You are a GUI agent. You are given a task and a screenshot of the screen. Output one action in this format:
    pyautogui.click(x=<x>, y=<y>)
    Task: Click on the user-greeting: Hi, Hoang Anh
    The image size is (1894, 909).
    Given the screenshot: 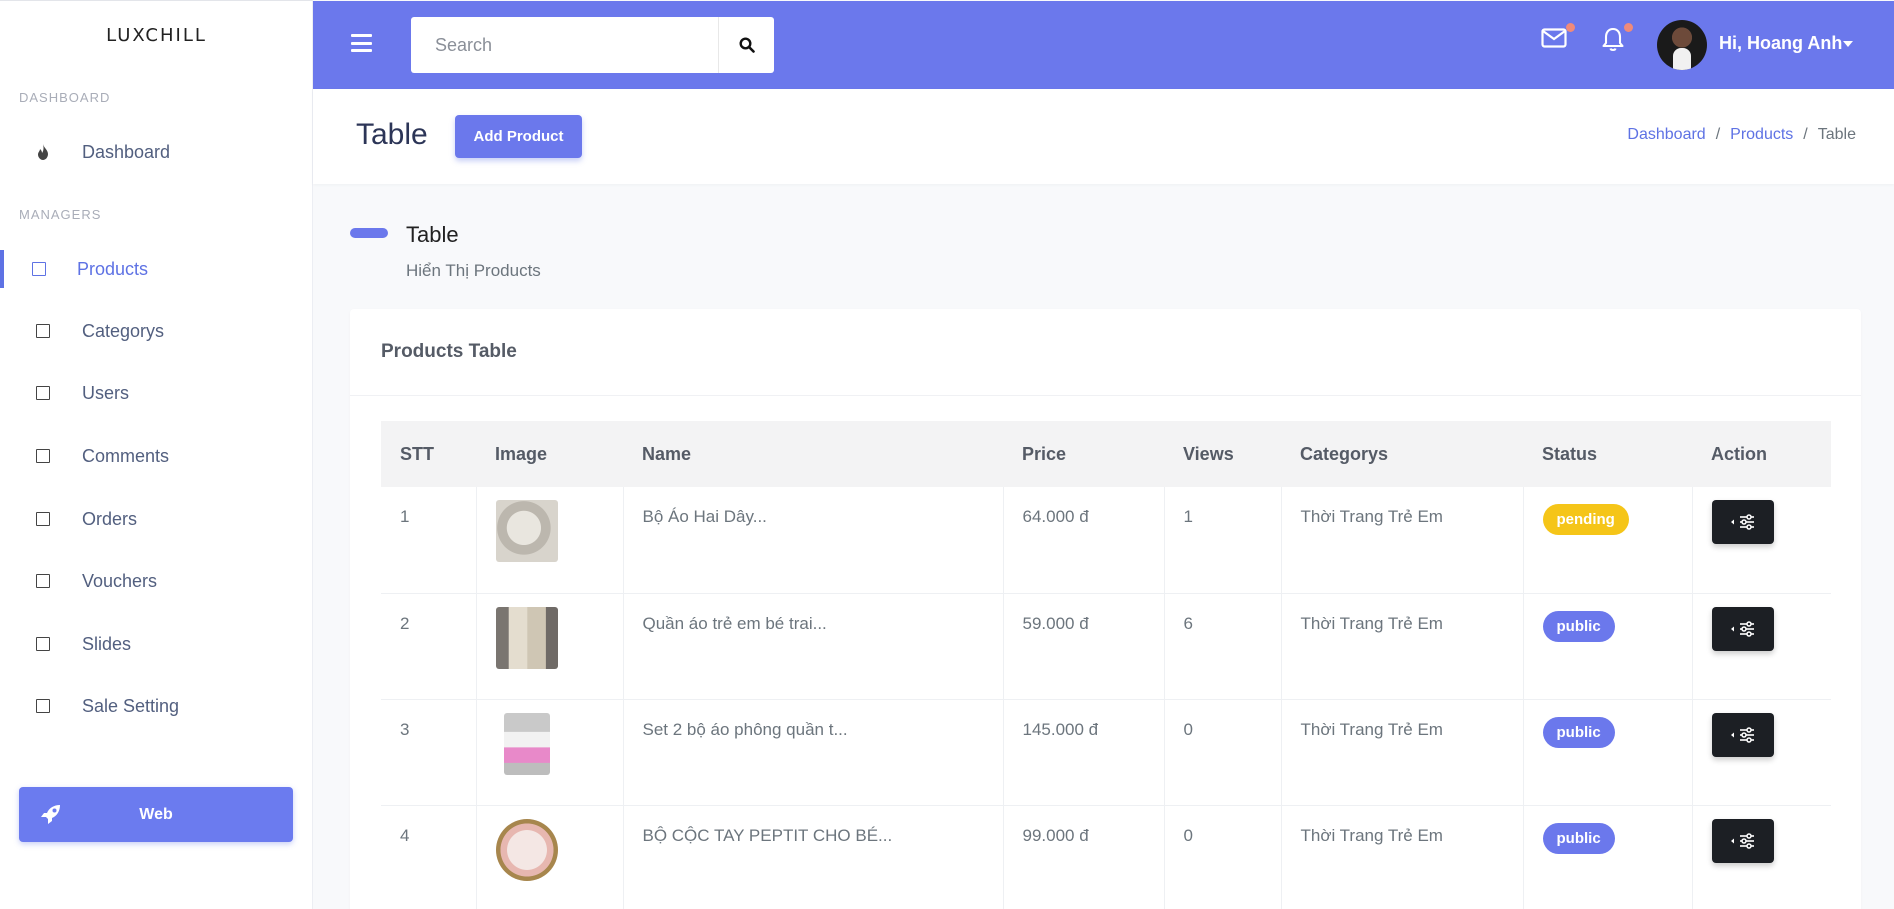 What is the action you would take?
    pyautogui.click(x=1780, y=43)
    